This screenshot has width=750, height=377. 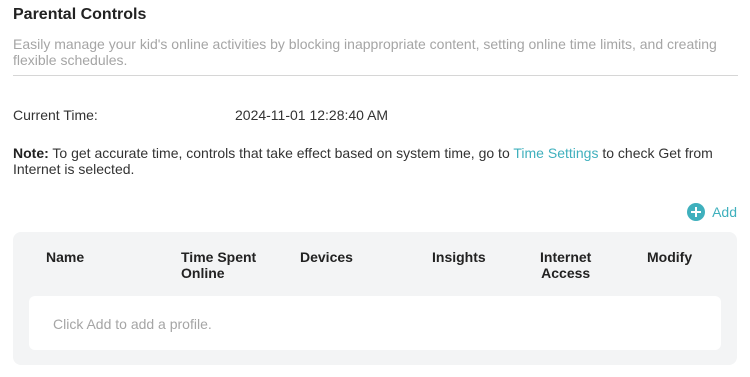 I want to click on column-header-time-spent-line2: Online, so click(x=203, y=273).